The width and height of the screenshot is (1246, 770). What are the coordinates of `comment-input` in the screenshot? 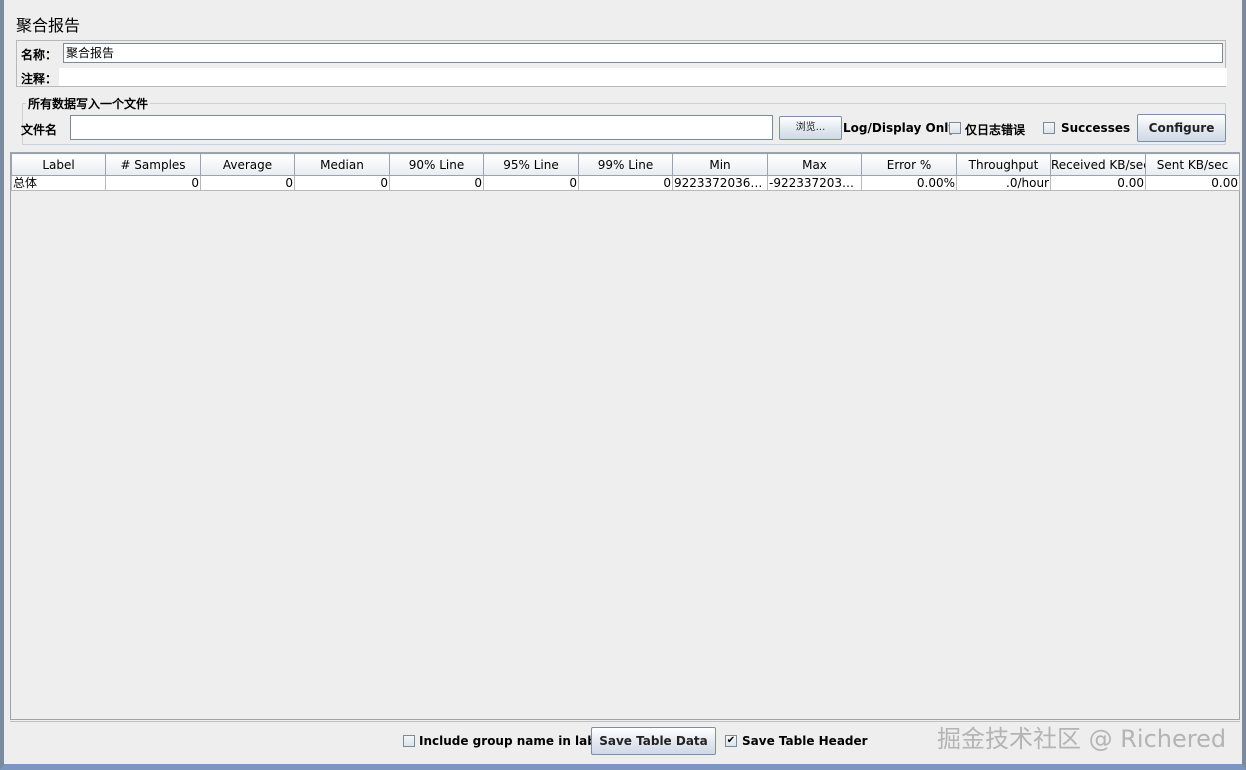 It's located at (643, 77).